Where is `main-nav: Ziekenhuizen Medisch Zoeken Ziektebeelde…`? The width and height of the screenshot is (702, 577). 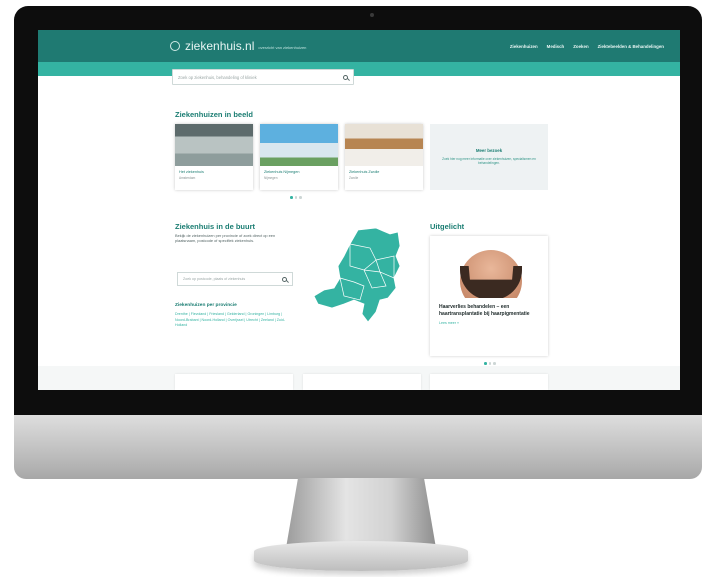 main-nav: Ziekenhuizen Medisch Zoeken Ziektebeelde… is located at coordinates (587, 46).